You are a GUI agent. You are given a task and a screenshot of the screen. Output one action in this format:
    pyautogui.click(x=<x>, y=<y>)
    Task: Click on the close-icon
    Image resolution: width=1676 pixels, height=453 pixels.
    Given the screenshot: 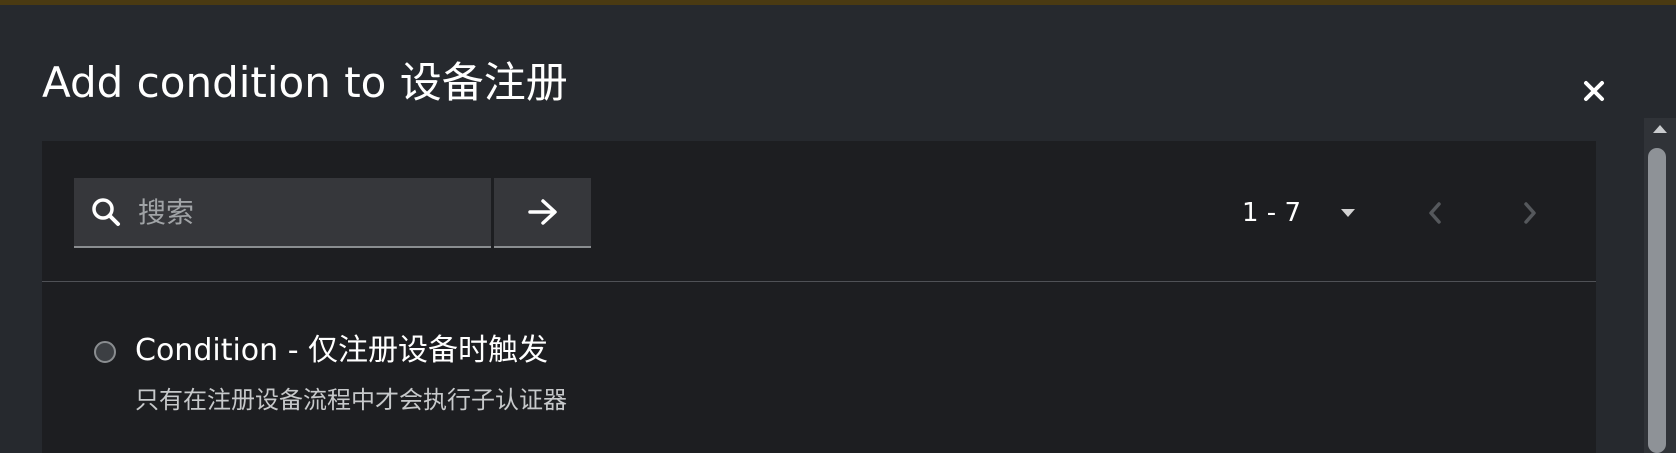 What is the action you would take?
    pyautogui.click(x=1594, y=91)
    